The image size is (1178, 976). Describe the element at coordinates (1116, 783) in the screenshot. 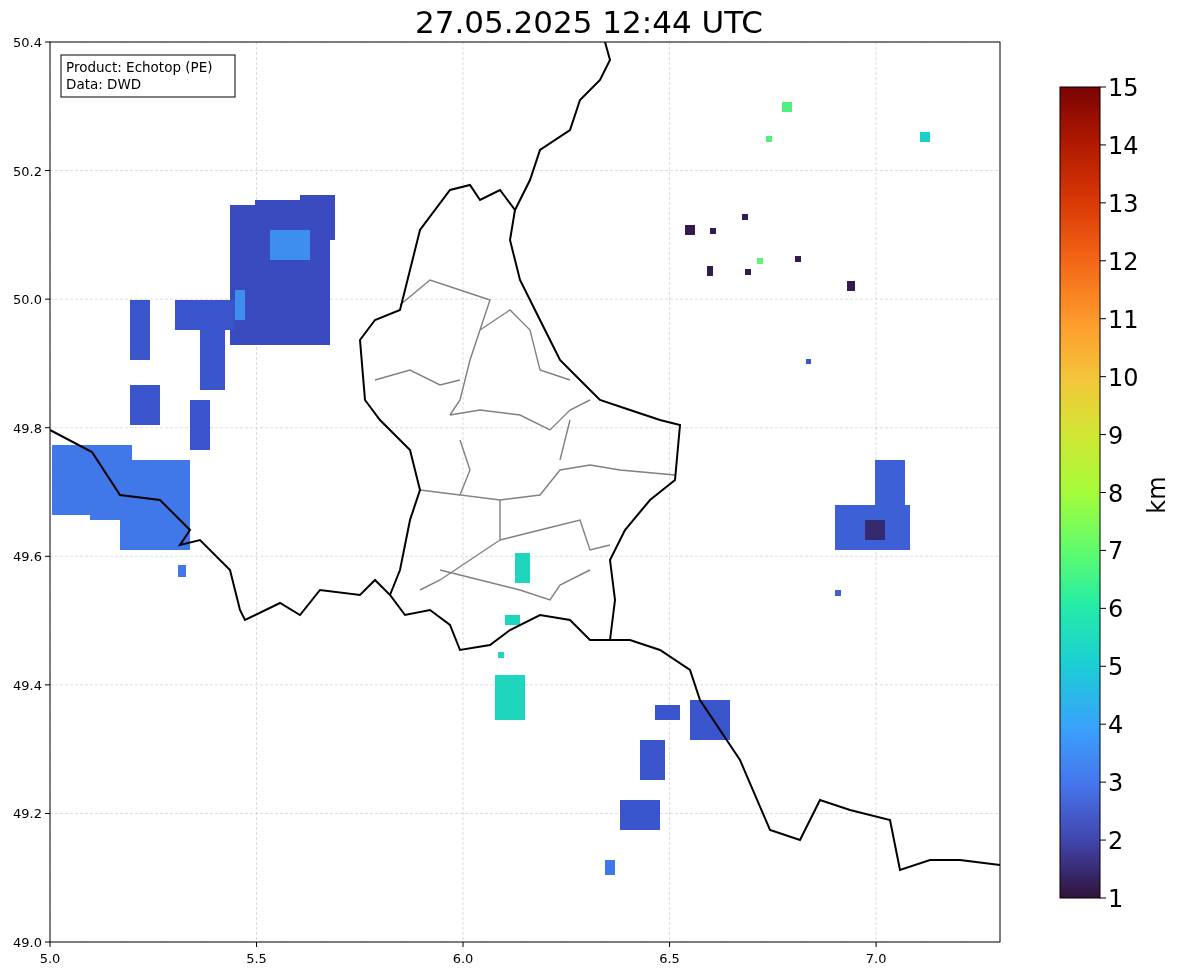

I see `colorbar-tick-label: 3` at that location.